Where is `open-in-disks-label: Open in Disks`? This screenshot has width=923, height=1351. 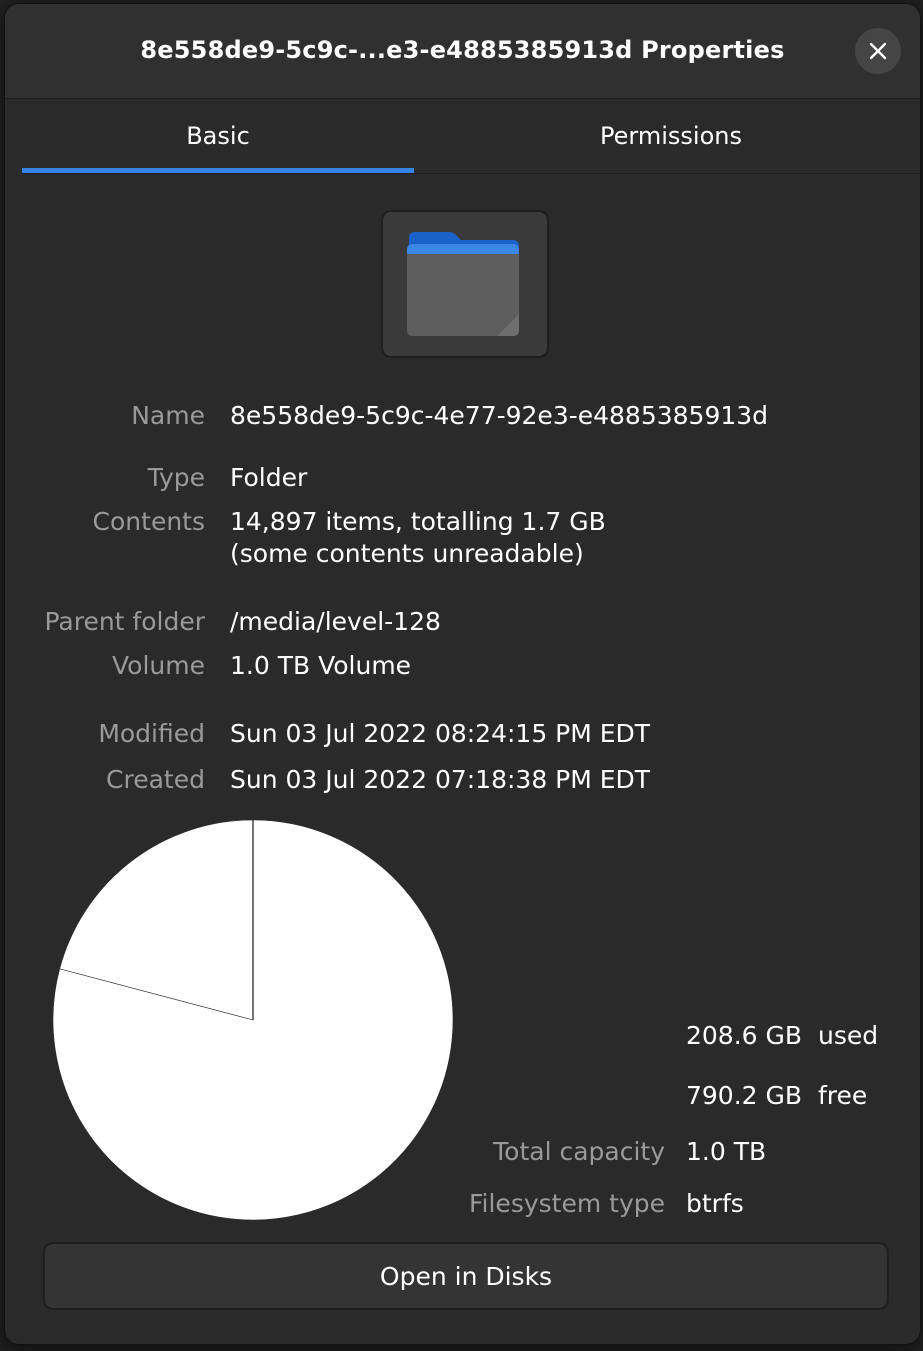 open-in-disks-label: Open in Disks is located at coordinates (466, 1276).